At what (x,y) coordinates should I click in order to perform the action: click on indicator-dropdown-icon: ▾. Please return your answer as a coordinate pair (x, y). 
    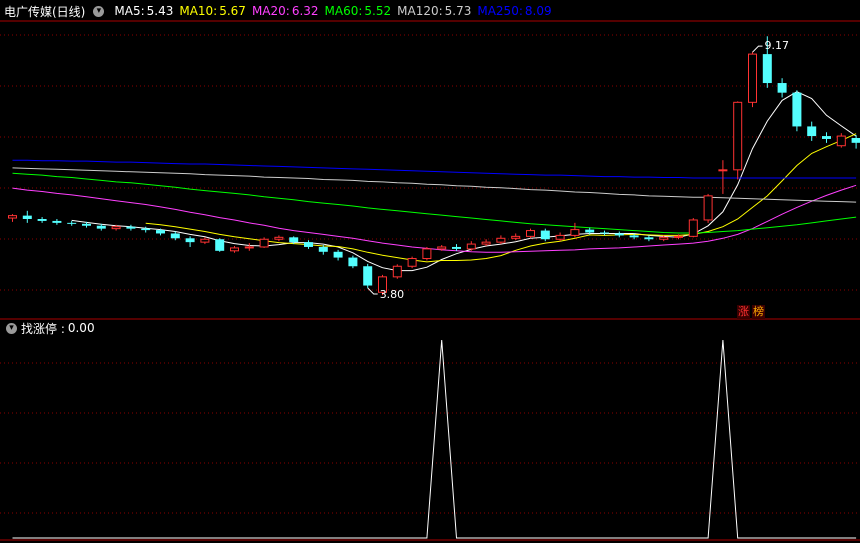
    Looking at the image, I should click on (11, 328).